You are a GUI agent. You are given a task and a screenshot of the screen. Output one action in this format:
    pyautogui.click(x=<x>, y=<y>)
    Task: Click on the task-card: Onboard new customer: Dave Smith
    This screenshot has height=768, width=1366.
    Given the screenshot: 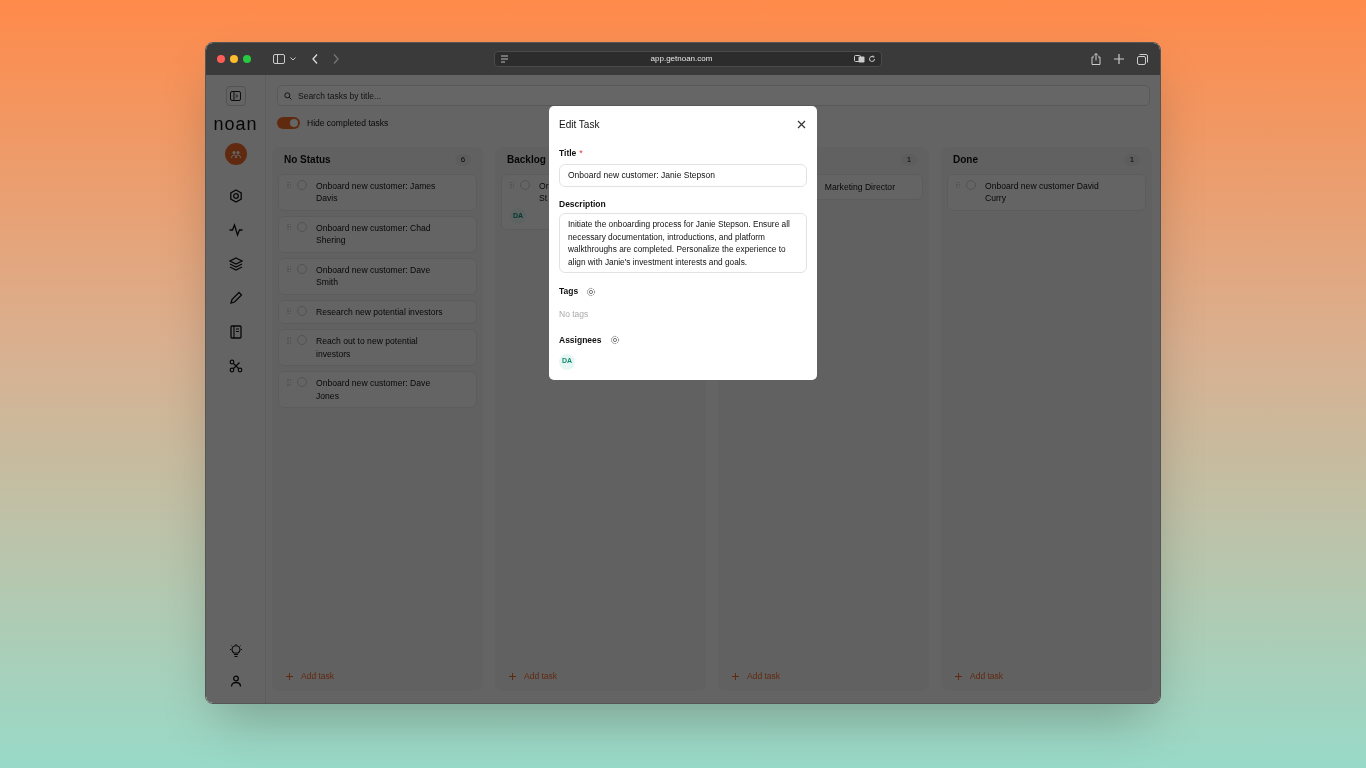 What is the action you would take?
    pyautogui.click(x=377, y=276)
    